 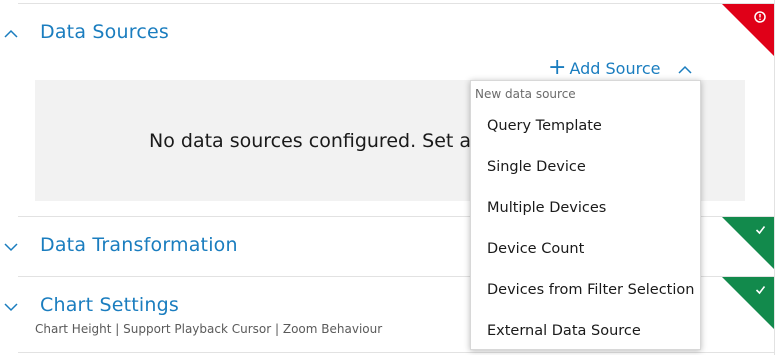 What do you see at coordinates (104, 32) in the screenshot?
I see `section-title-data-sources: Data Sources` at bounding box center [104, 32].